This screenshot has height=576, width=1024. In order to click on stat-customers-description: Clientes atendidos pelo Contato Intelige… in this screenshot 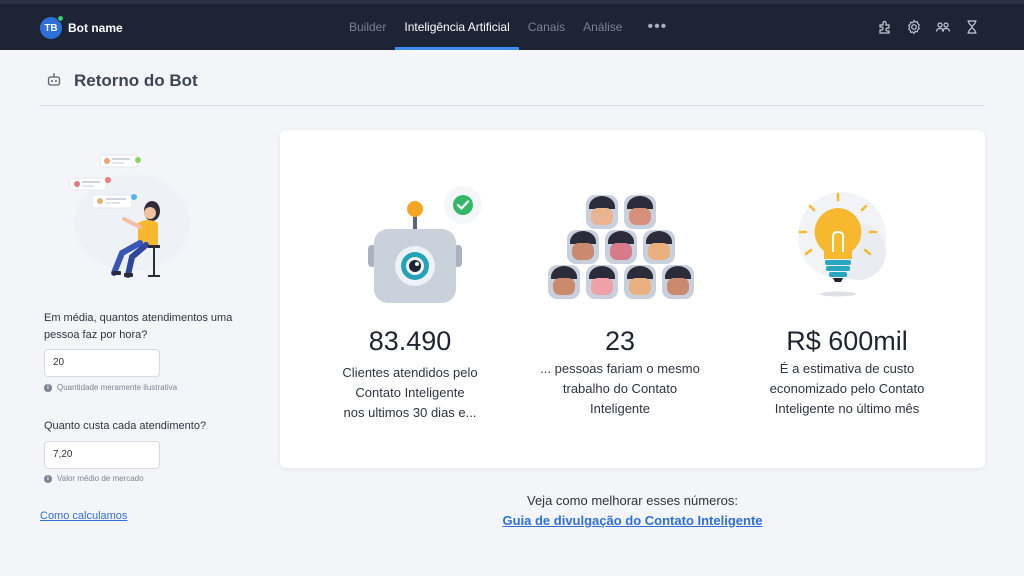, I will do `click(410, 393)`.